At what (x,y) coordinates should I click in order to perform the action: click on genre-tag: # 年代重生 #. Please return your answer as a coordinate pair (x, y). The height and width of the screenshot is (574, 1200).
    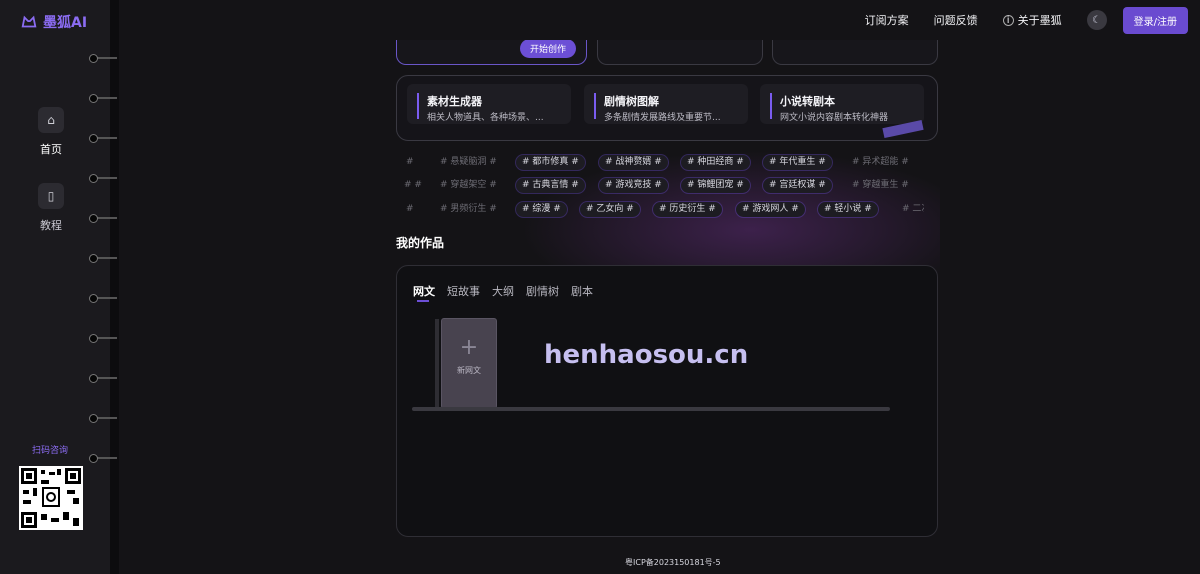
    Looking at the image, I should click on (797, 162).